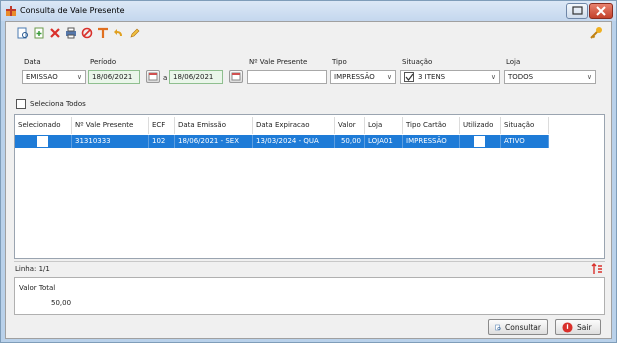 The height and width of the screenshot is (343, 617). I want to click on cell-situacao: ATIVO, so click(525, 141).